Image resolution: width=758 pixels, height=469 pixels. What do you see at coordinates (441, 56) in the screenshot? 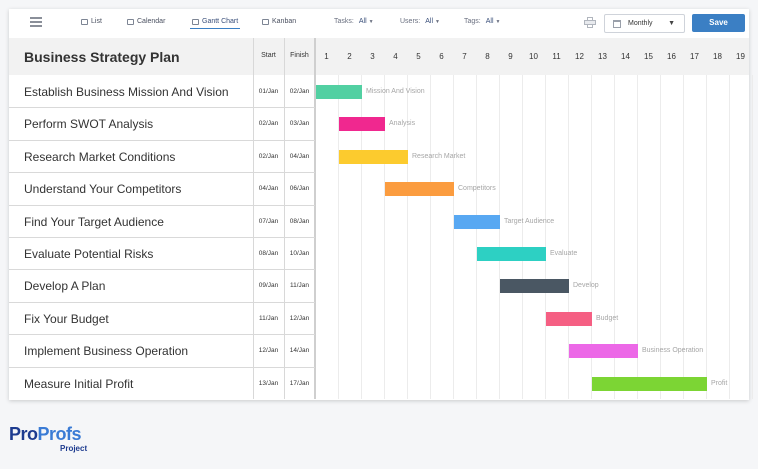
I see `day-header: 6` at bounding box center [441, 56].